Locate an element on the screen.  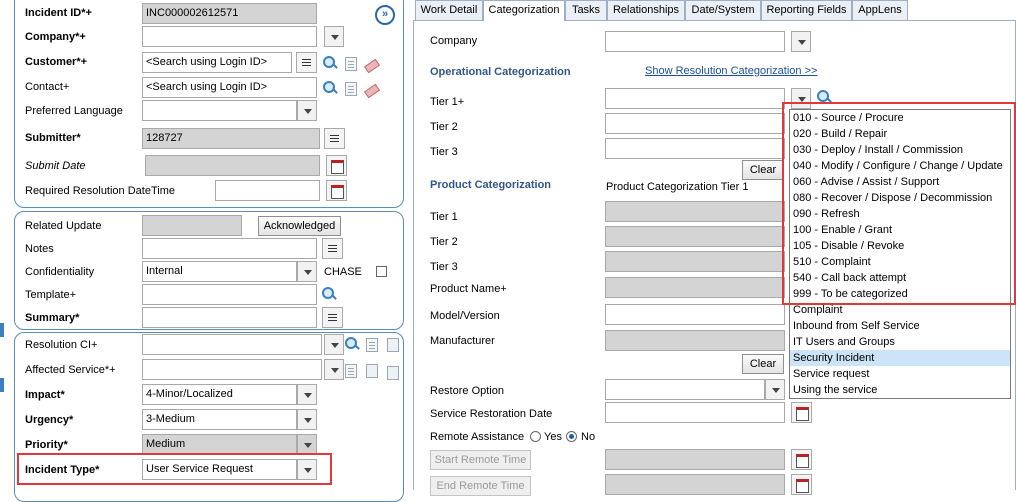
priority-field: Medium is located at coordinates (219, 444).